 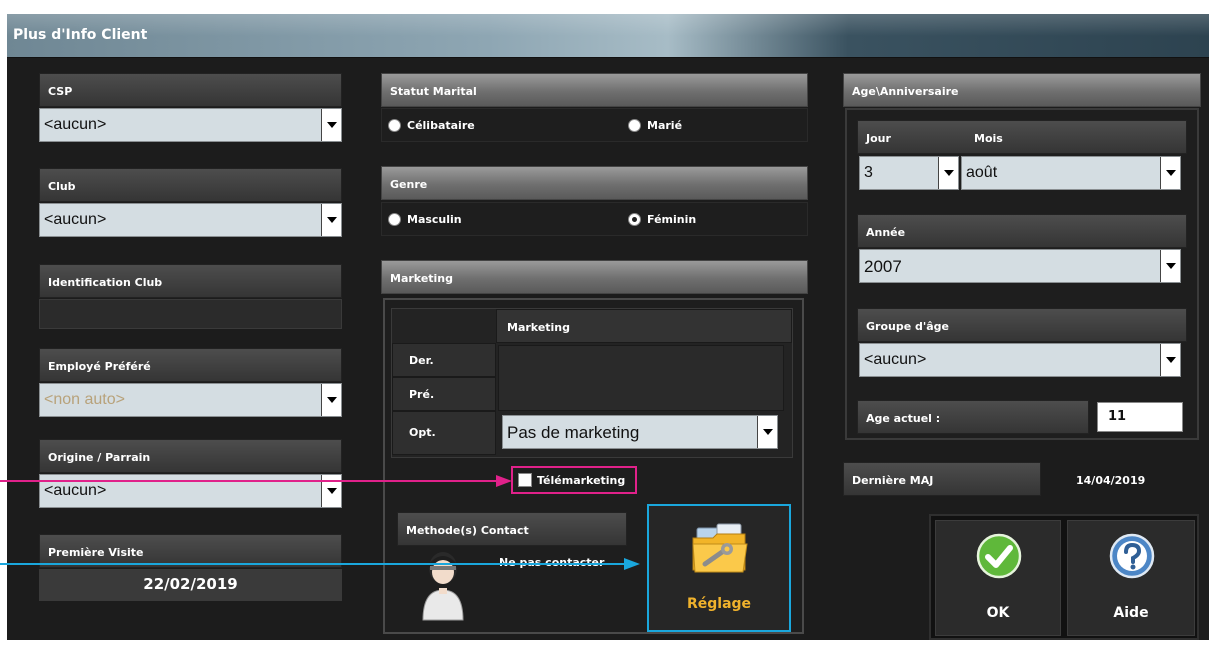 What do you see at coordinates (632, 564) in the screenshot?
I see `cyan-arrowhead-icon` at bounding box center [632, 564].